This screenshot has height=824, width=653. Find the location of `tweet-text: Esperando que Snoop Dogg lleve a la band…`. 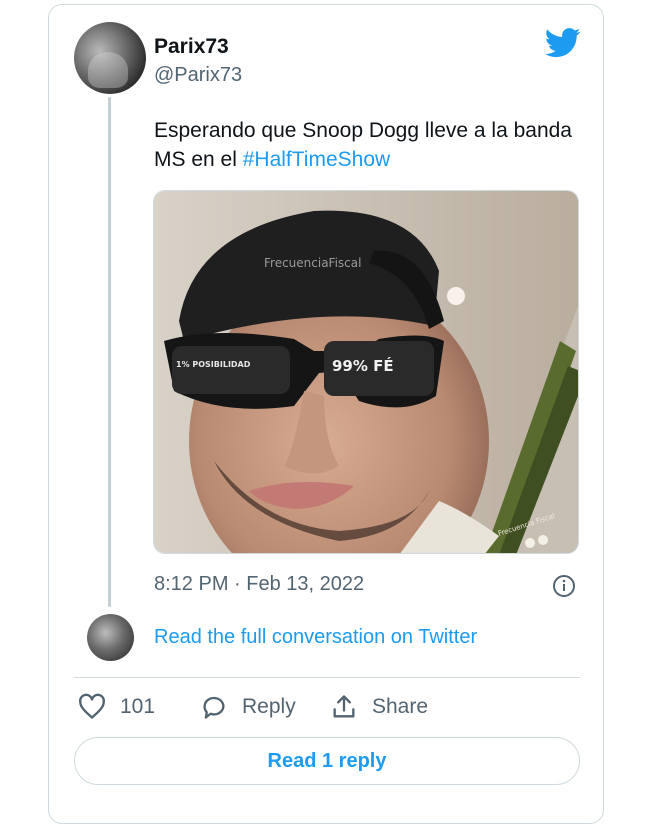

tweet-text: Esperando que Snoop Dogg lleve a la band… is located at coordinates (364, 145).